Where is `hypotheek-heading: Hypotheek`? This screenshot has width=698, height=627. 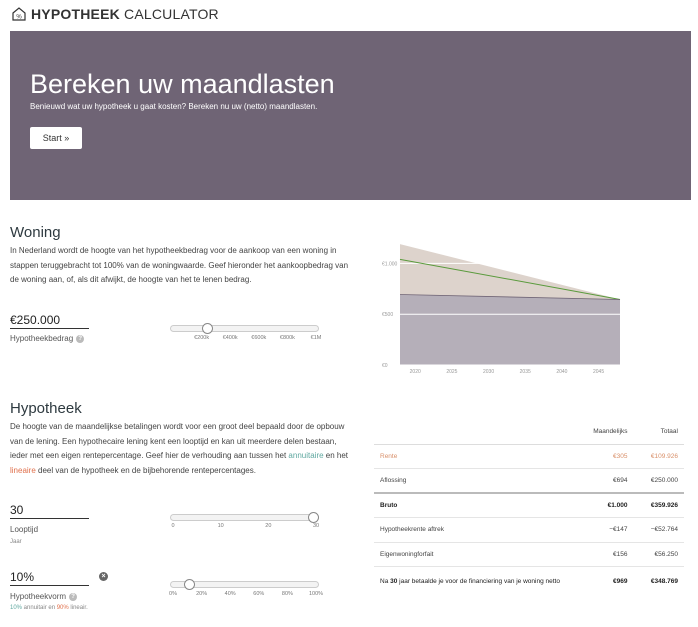
hypotheek-heading: Hypotheek is located at coordinates (46, 408).